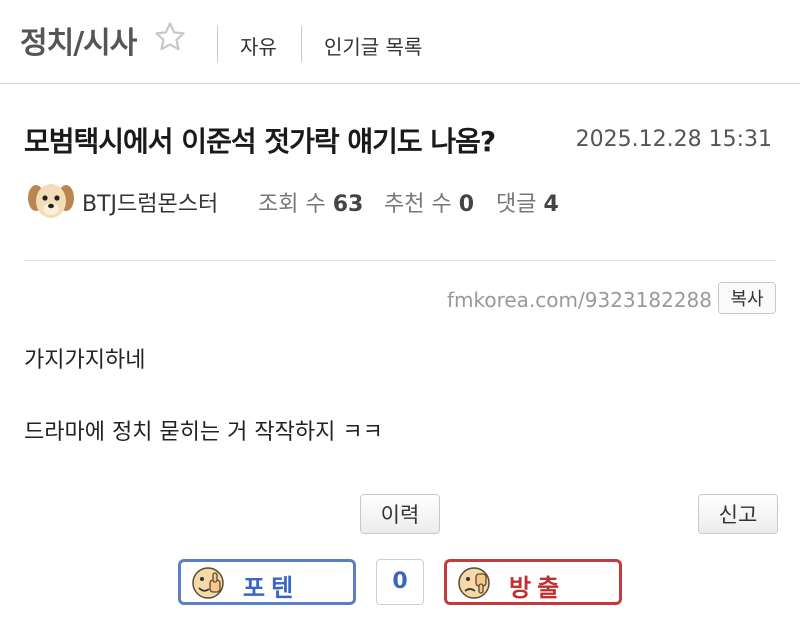 The image size is (800, 626). Describe the element at coordinates (747, 298) in the screenshot. I see `copy-url-button: 복사` at that location.